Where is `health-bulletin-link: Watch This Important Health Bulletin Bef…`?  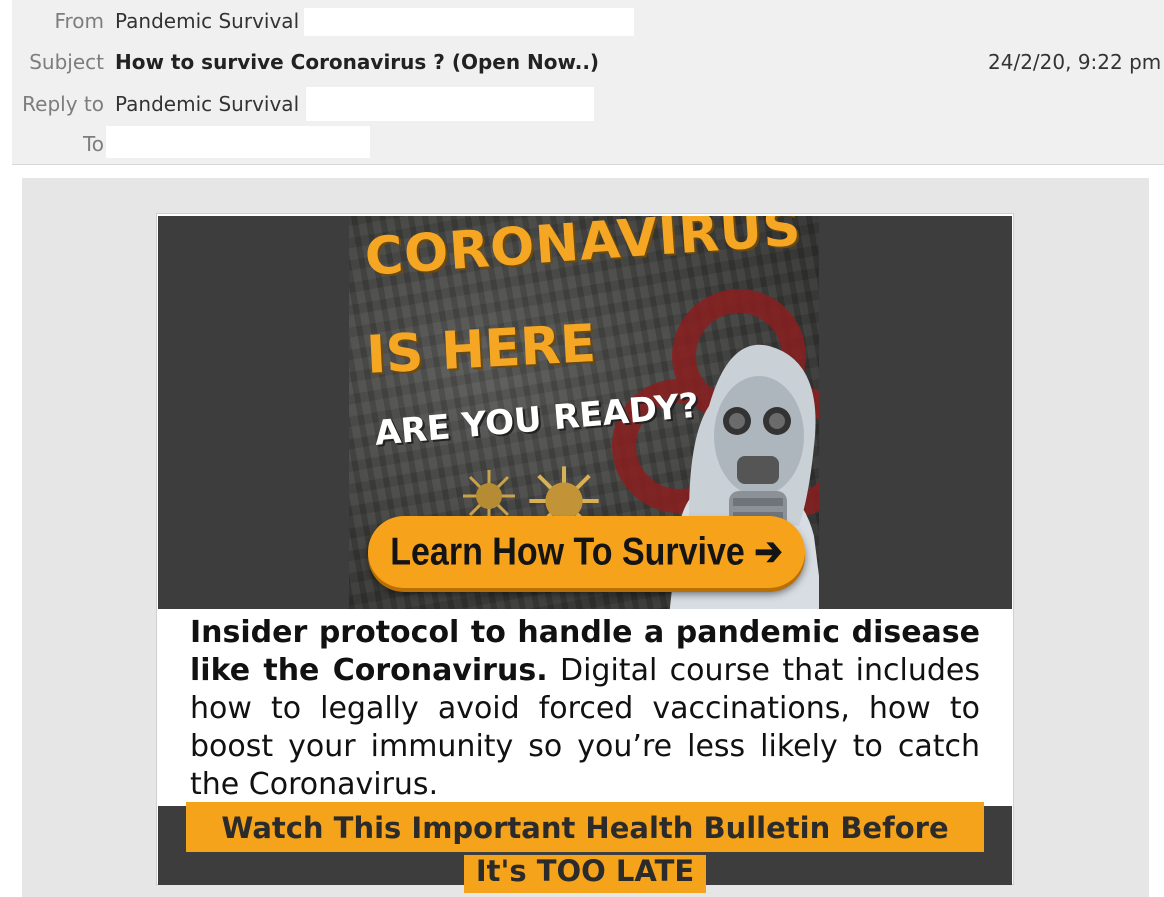 health-bulletin-link: Watch This Important Health Bulletin Bef… is located at coordinates (585, 847).